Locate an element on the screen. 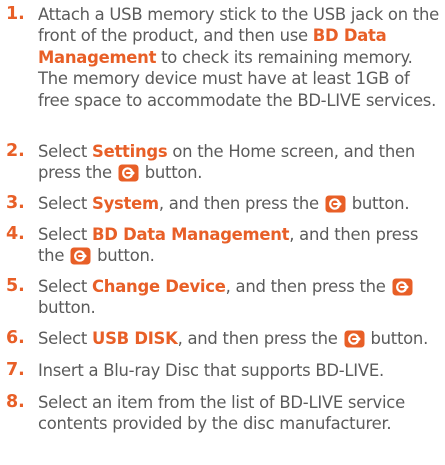 This screenshot has width=445, height=465. menu-term: Settings is located at coordinates (130, 151).